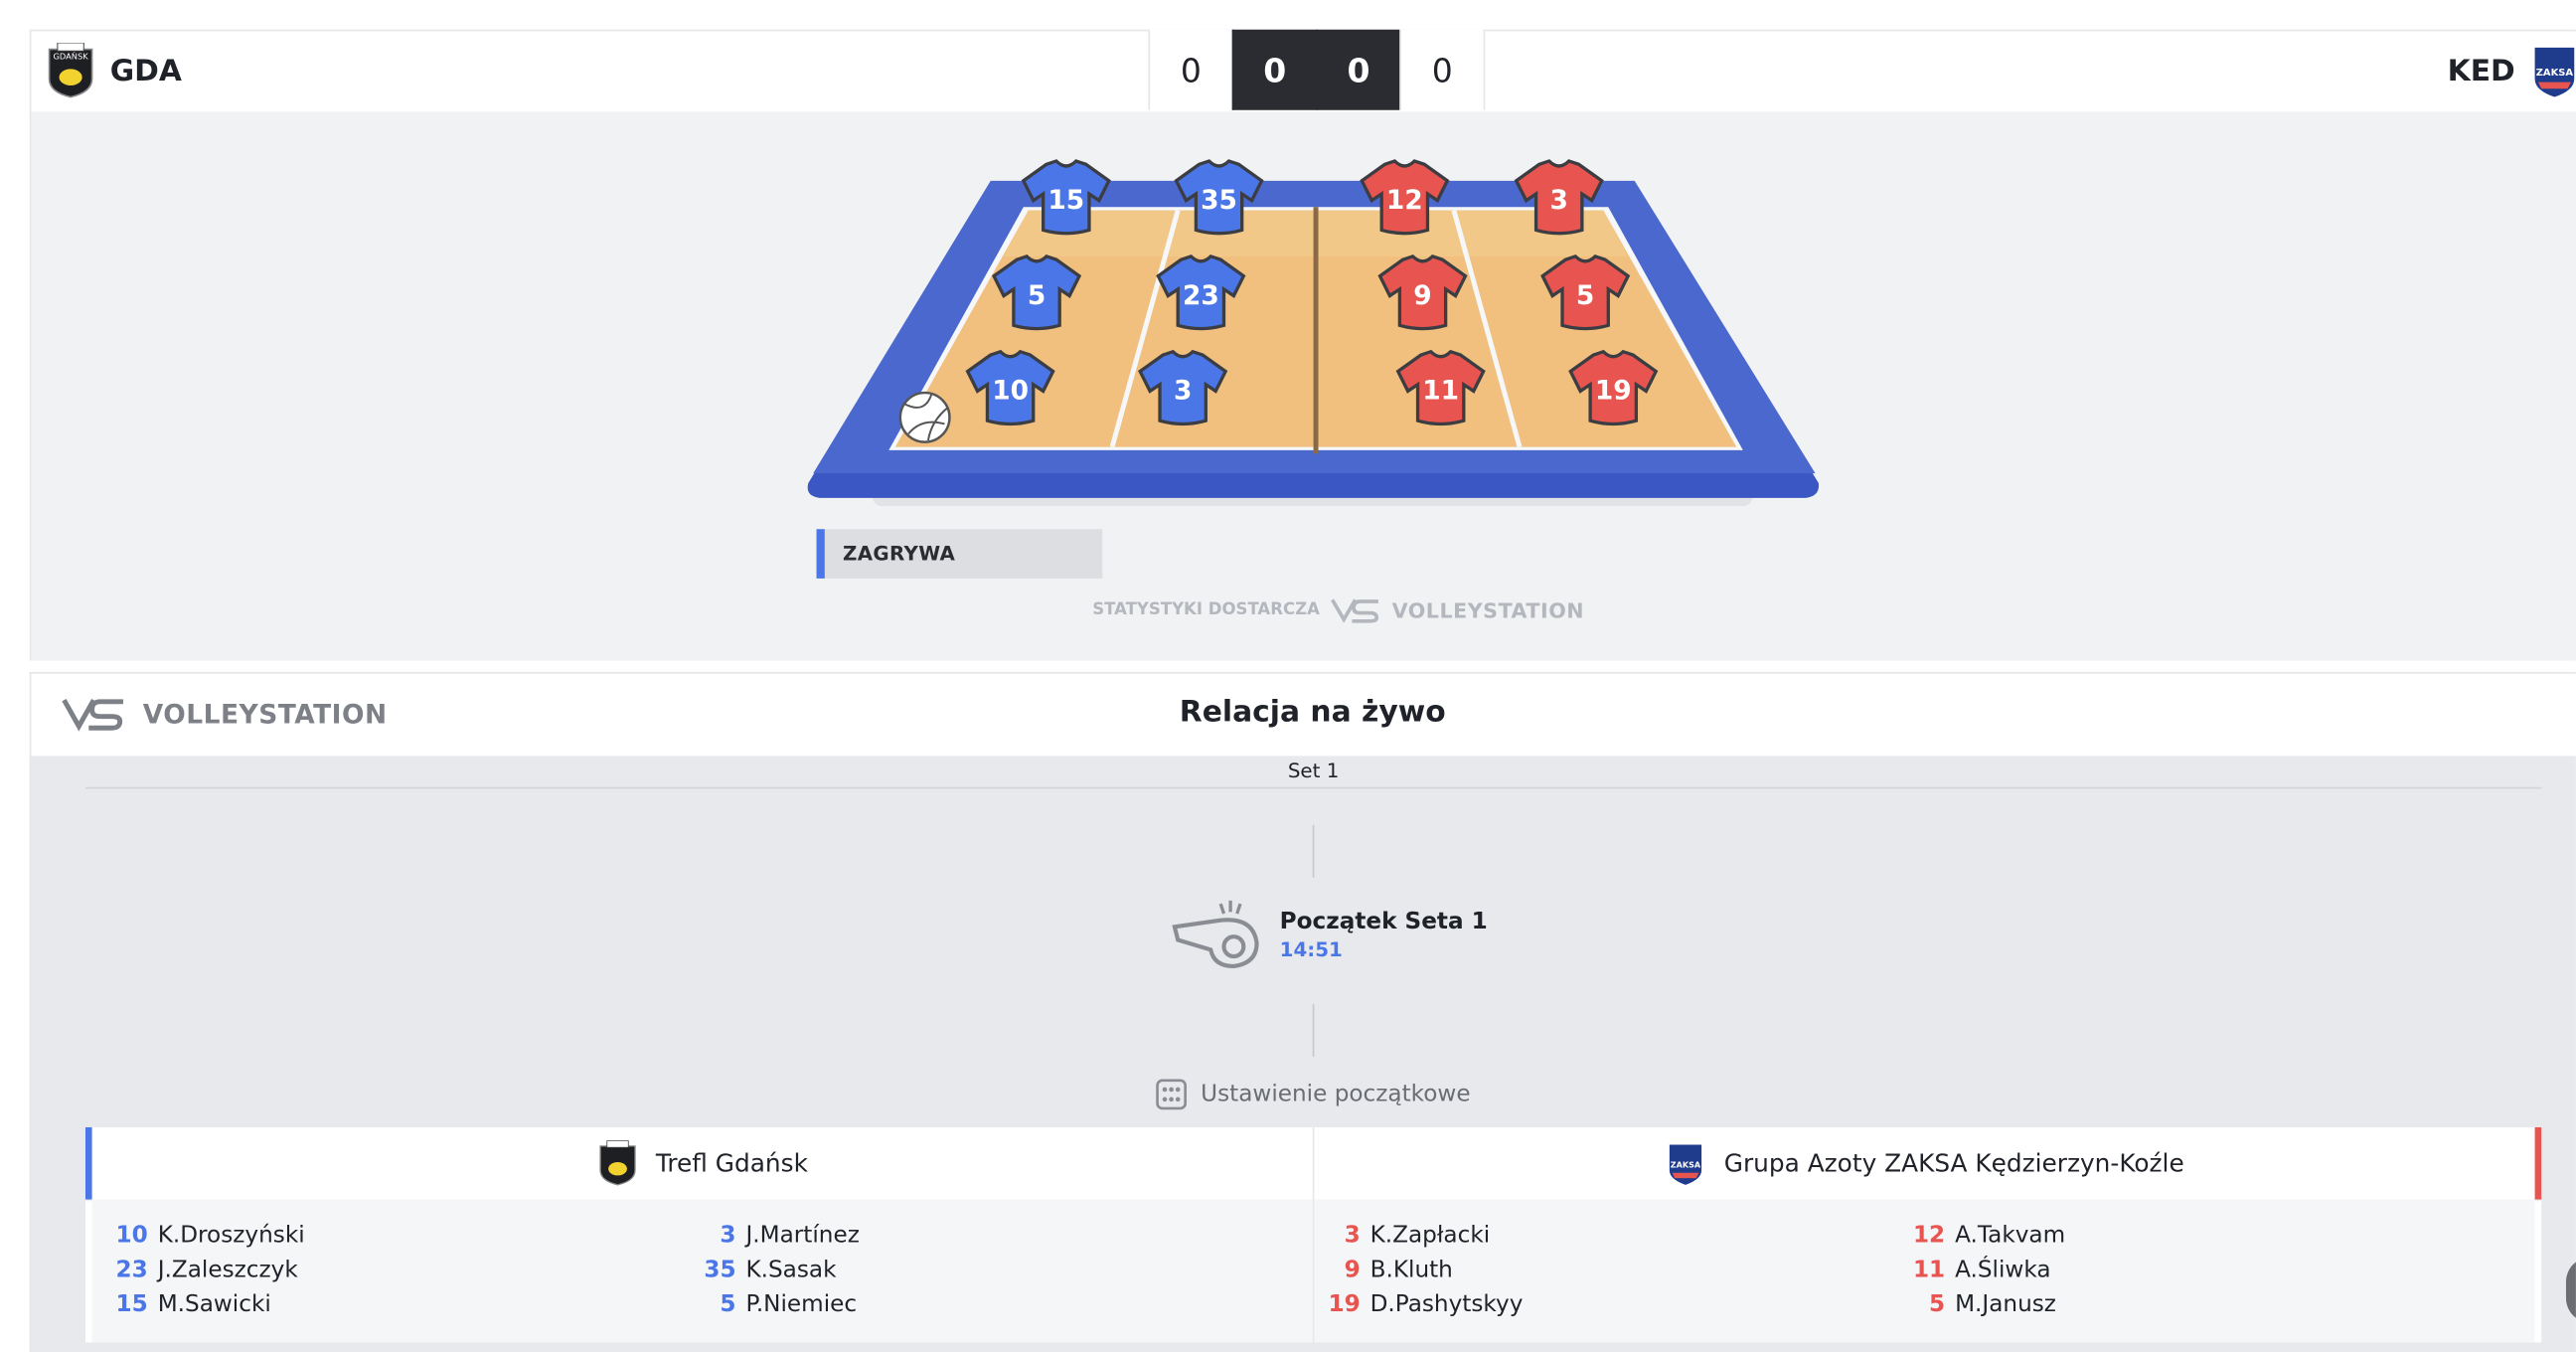  I want to click on player-row: 11 A.Śliwka, so click(1981, 1270).